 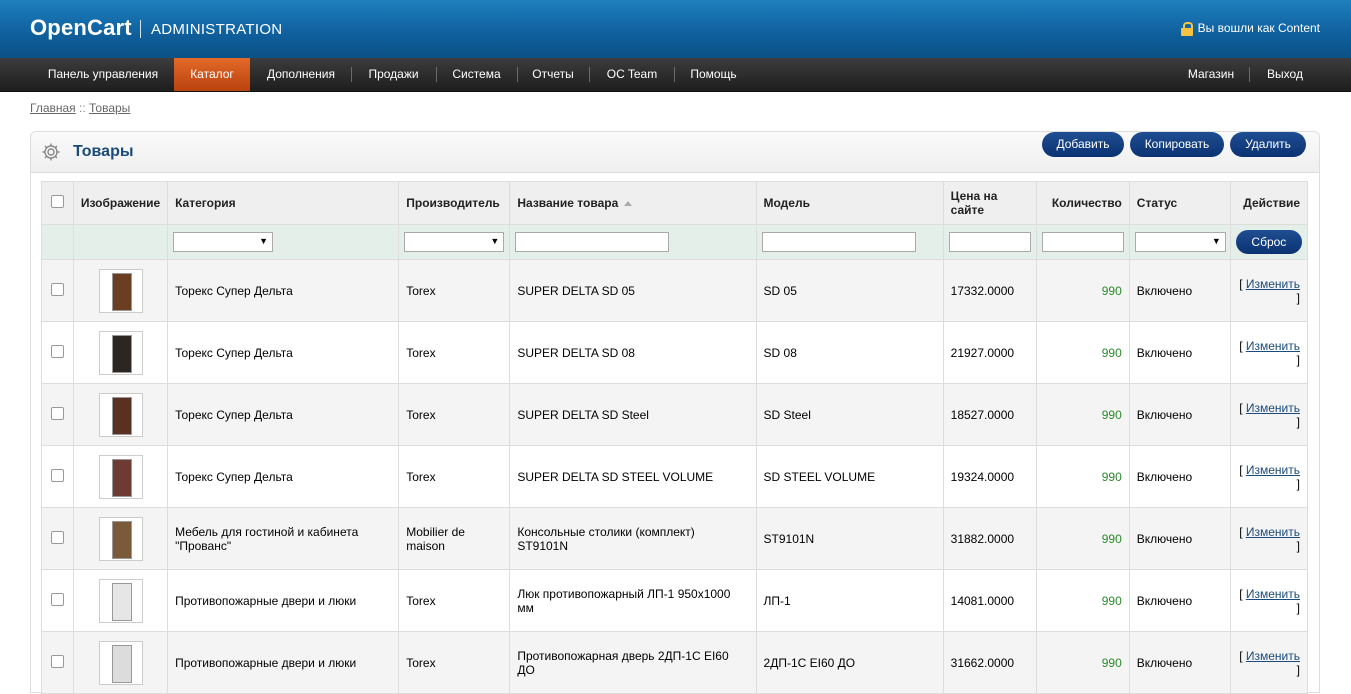 What do you see at coordinates (103, 74) in the screenshot?
I see `menu-item-dashboard: Панель управления` at bounding box center [103, 74].